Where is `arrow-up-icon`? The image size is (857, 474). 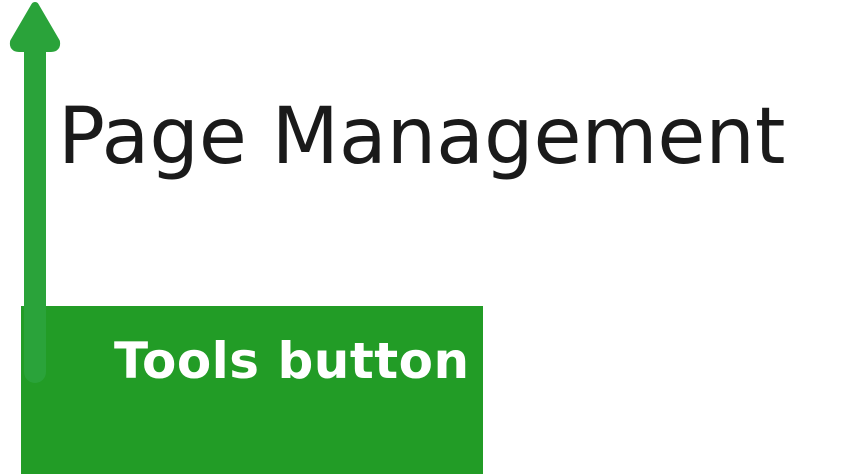
arrow-up-icon is located at coordinates (35, 192).